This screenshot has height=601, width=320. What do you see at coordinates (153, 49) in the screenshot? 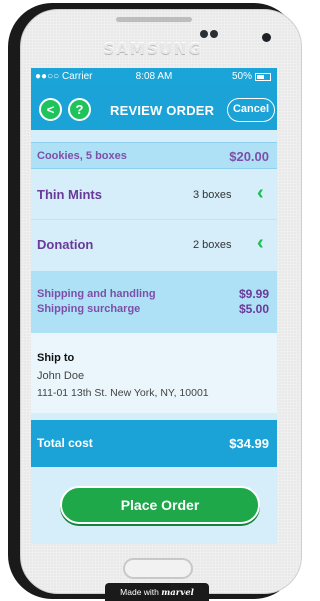
I see `device-brand-logo: SAMSUNG` at bounding box center [153, 49].